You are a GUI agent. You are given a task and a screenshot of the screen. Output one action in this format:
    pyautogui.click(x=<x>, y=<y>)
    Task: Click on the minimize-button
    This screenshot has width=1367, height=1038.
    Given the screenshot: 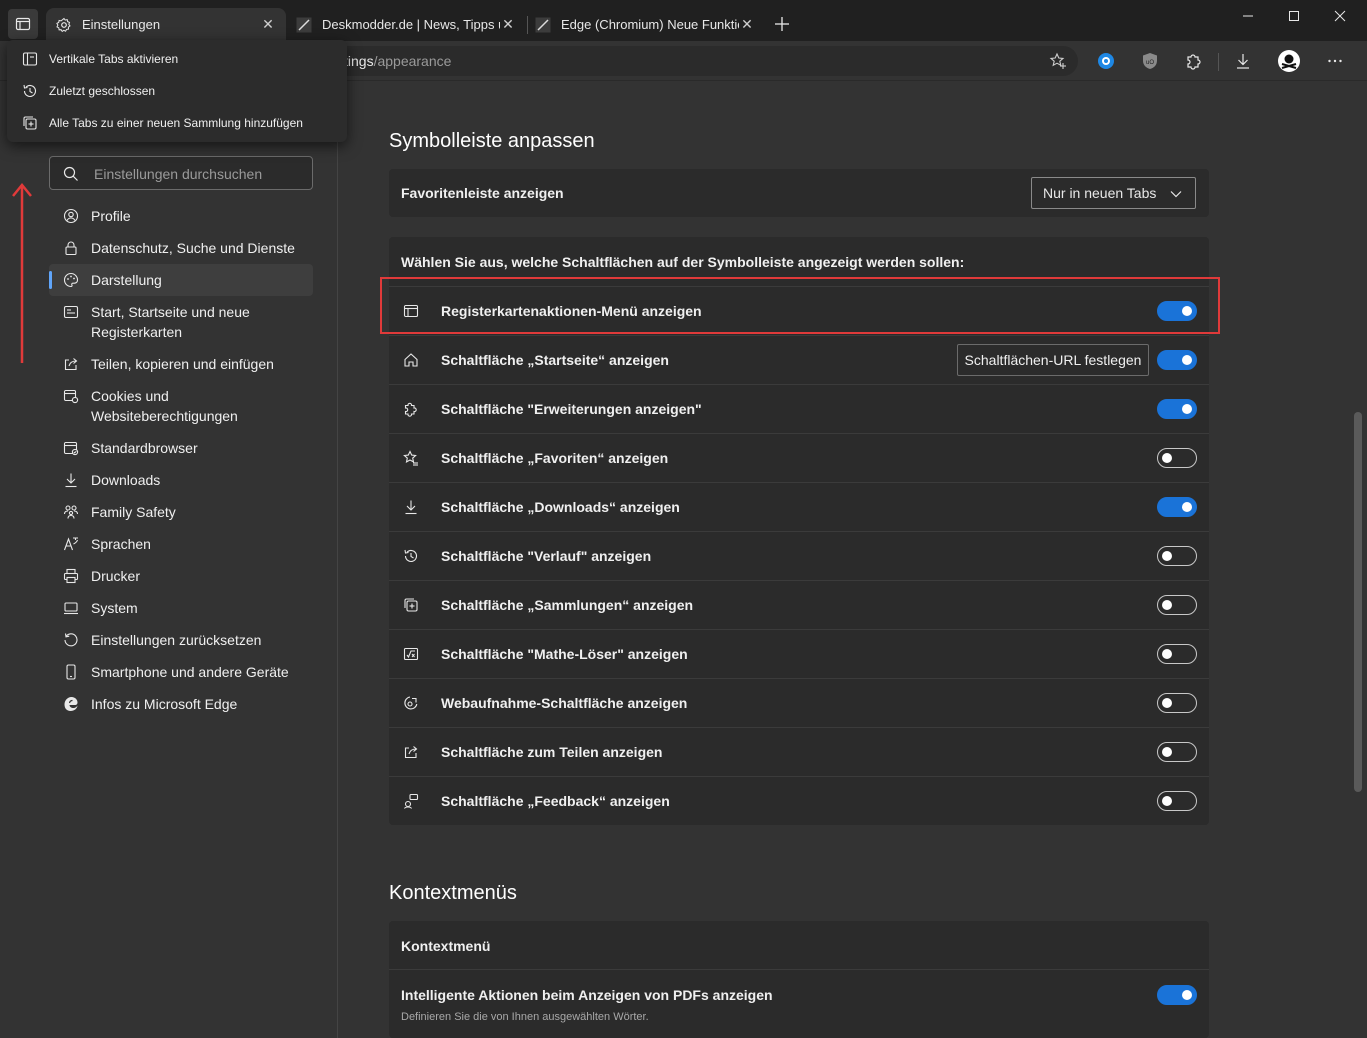 What is the action you would take?
    pyautogui.click(x=1248, y=16)
    